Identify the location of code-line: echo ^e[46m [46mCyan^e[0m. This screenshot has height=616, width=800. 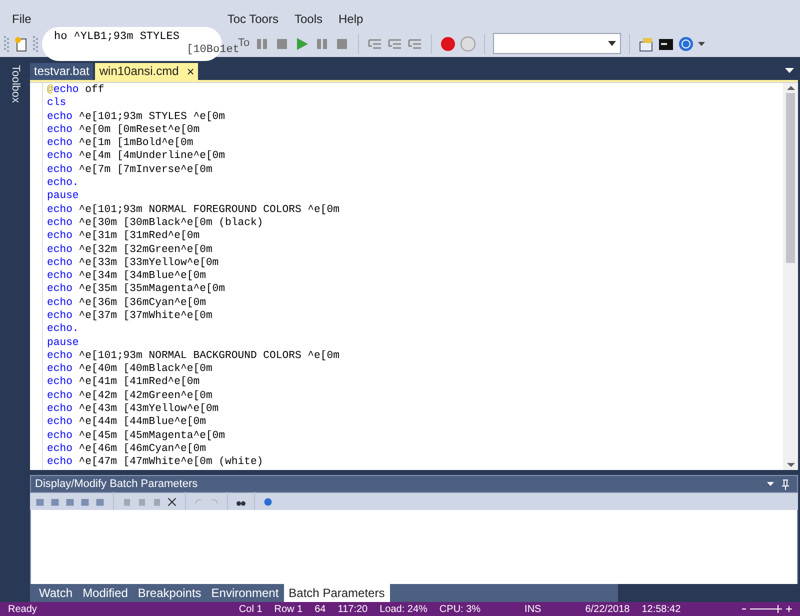
(126, 449).